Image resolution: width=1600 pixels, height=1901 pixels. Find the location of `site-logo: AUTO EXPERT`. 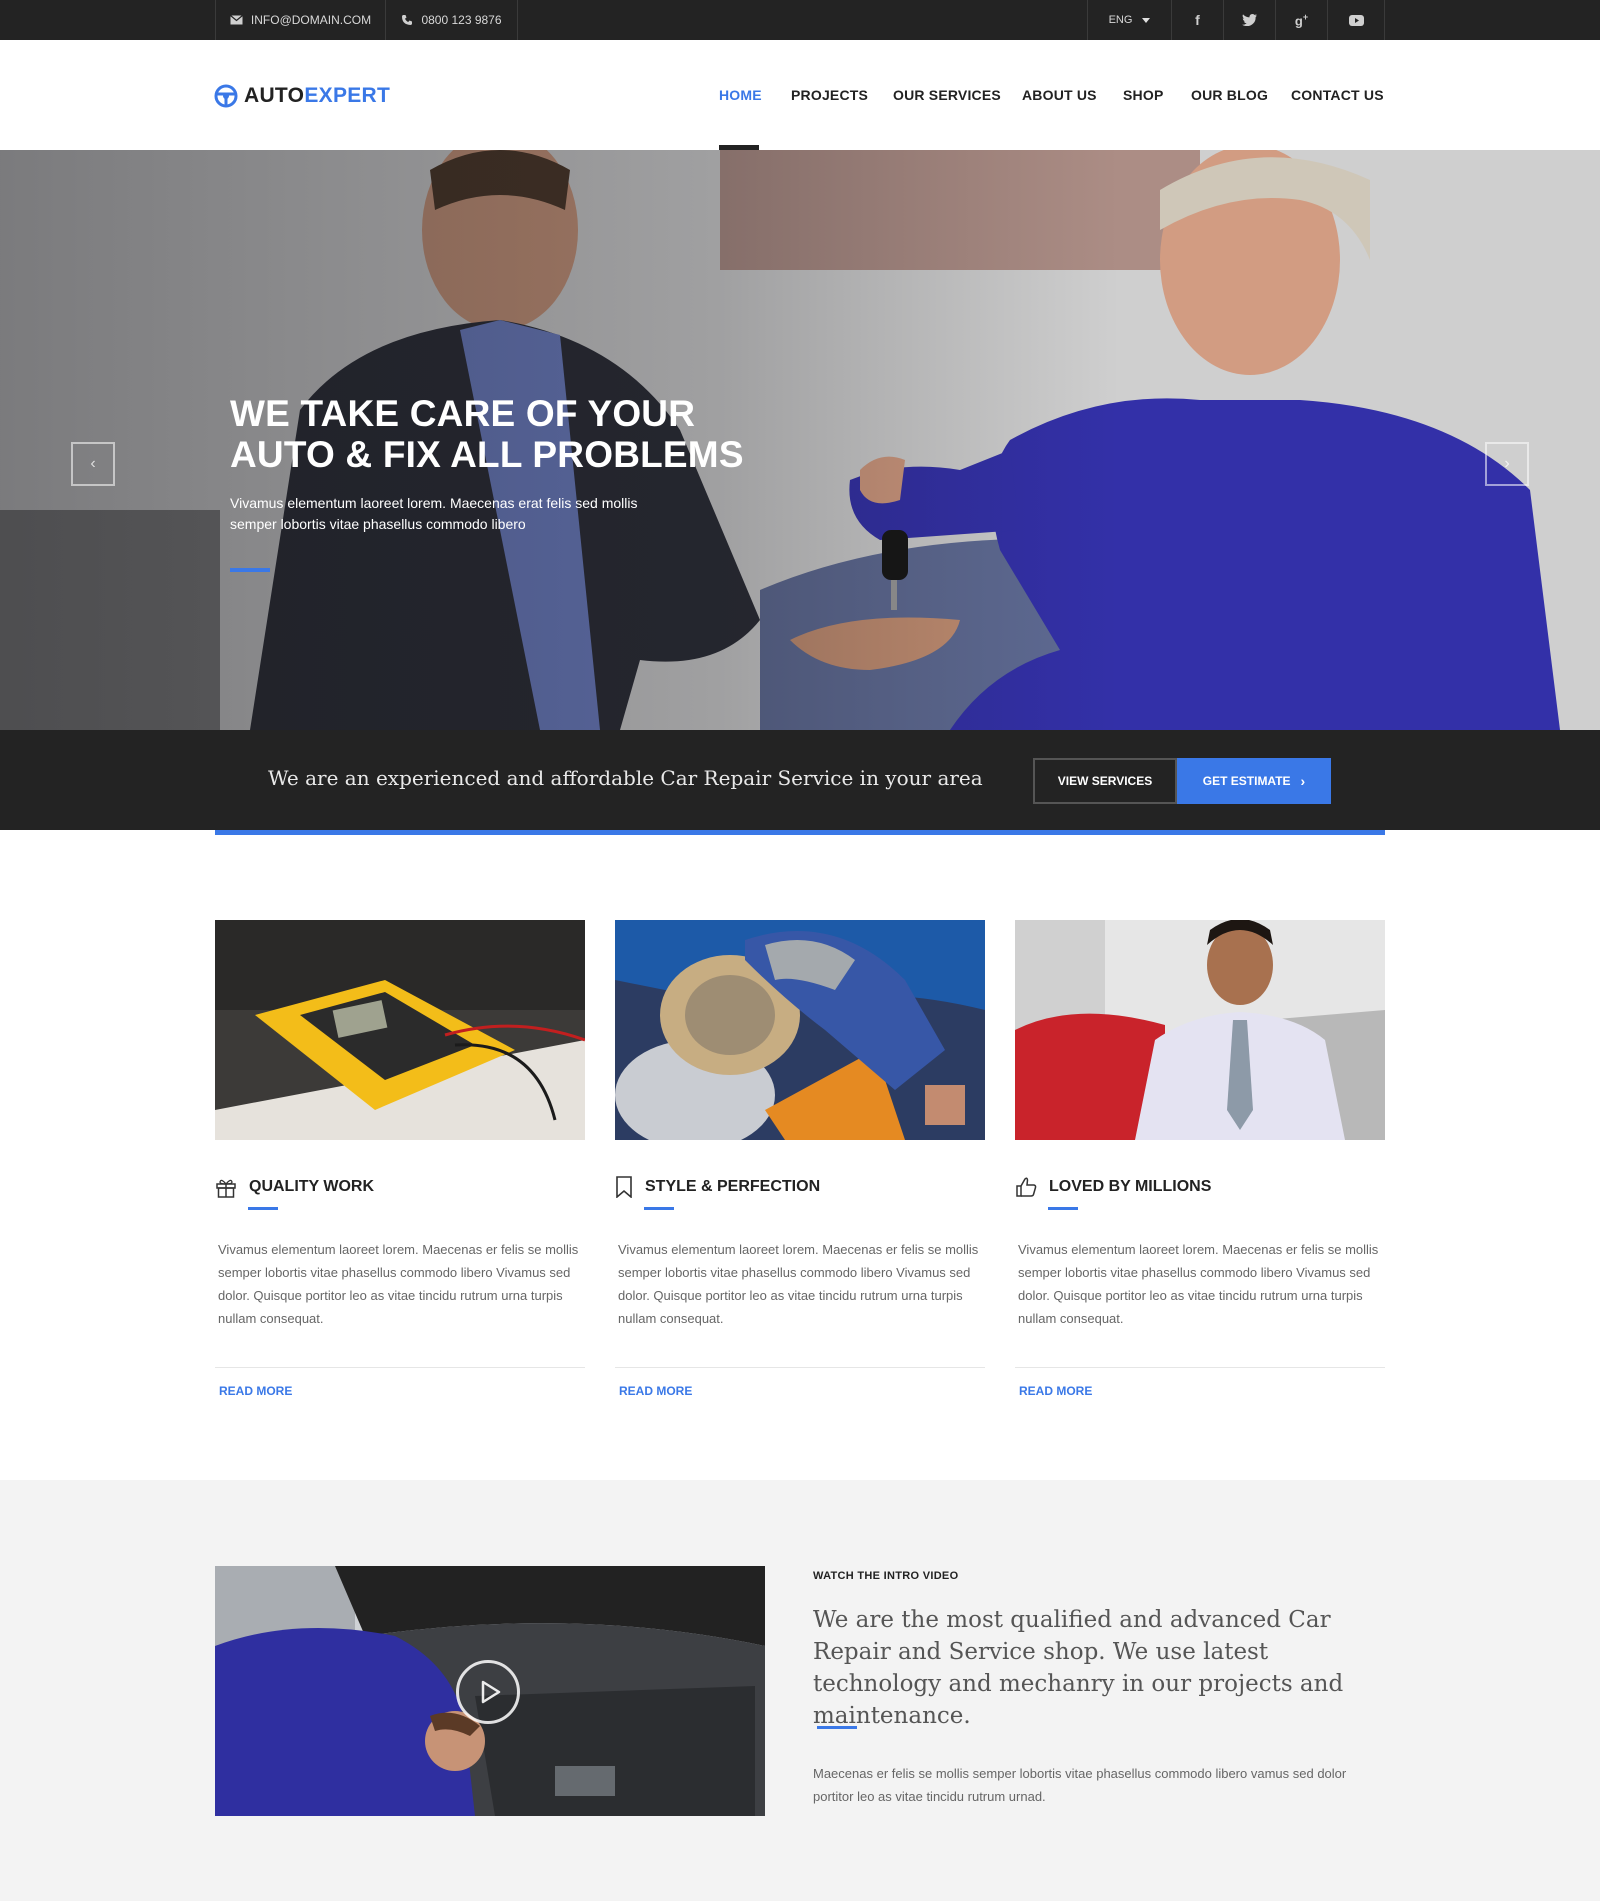

site-logo: AUTO EXPERT is located at coordinates (302, 96).